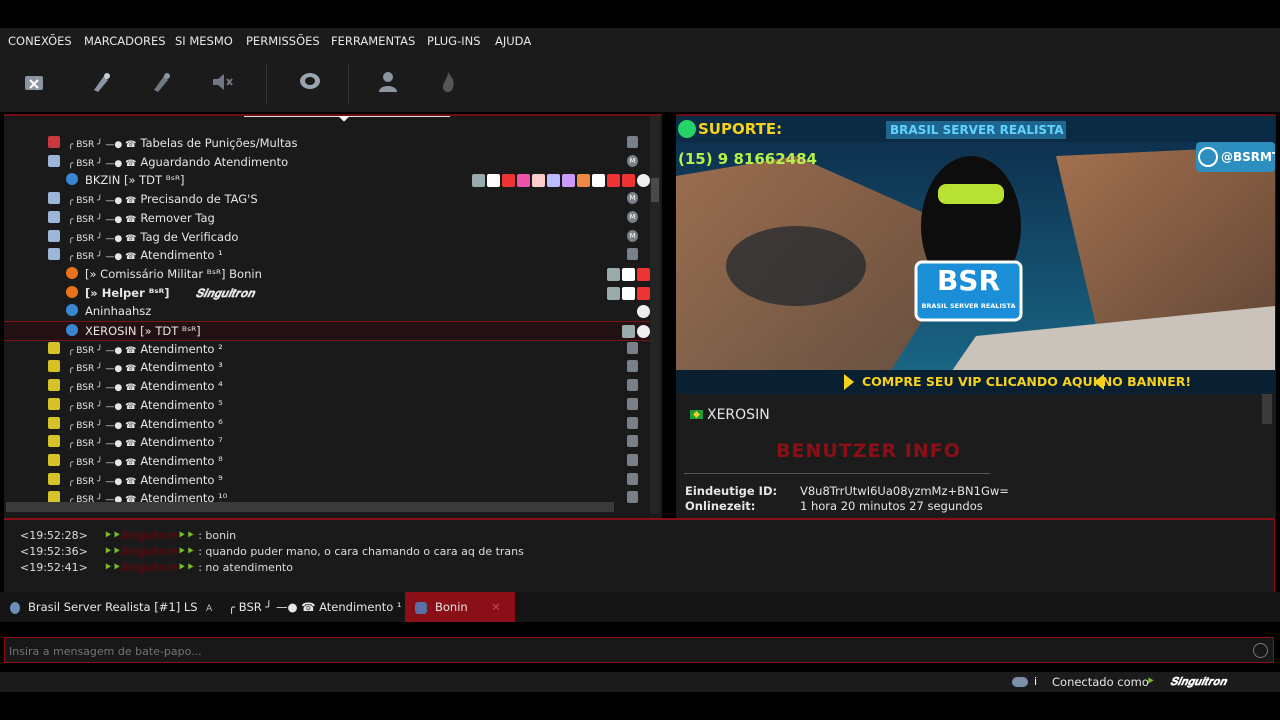 The height and width of the screenshot is (720, 1280). What do you see at coordinates (454, 41) in the screenshot?
I see `menu-plugins: PLUG-INS` at bounding box center [454, 41].